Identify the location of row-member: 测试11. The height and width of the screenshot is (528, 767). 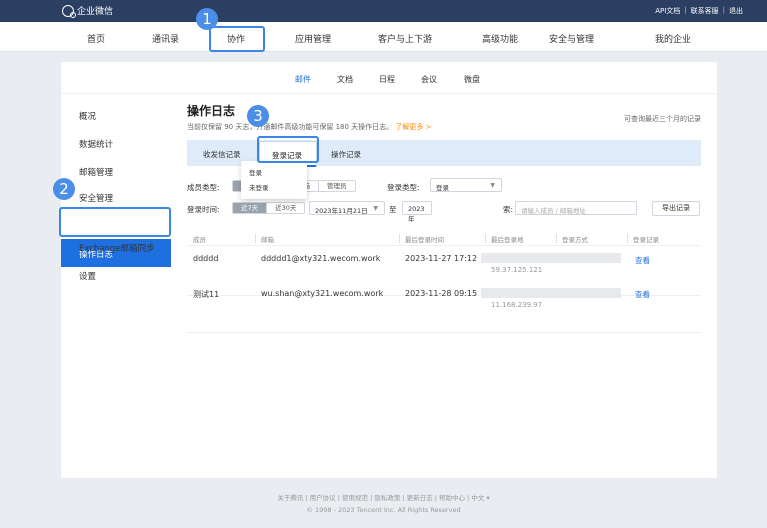
(206, 294).